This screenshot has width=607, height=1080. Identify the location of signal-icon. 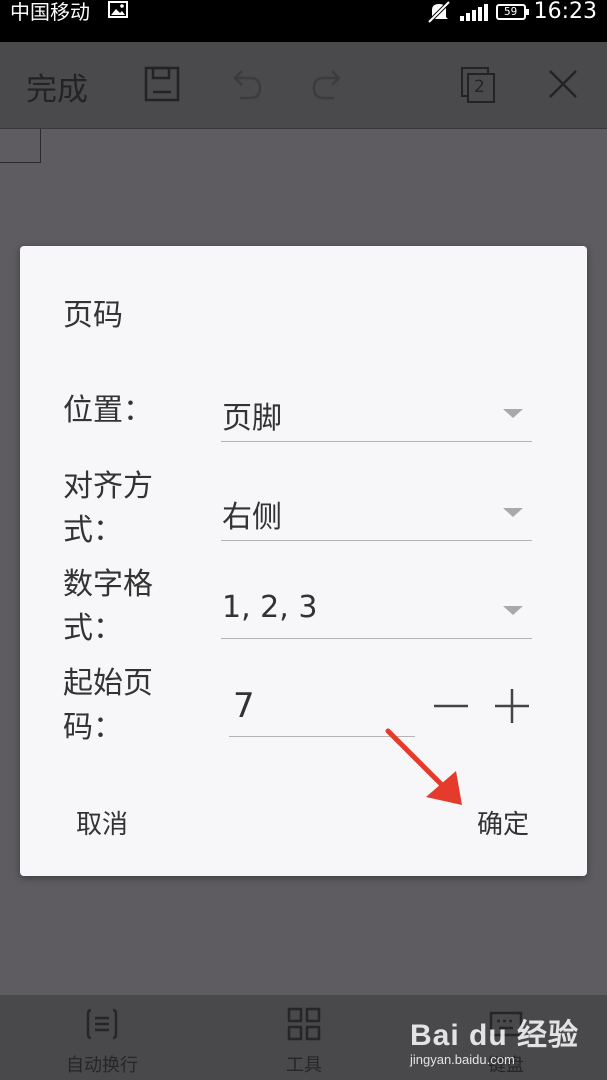
(473, 12).